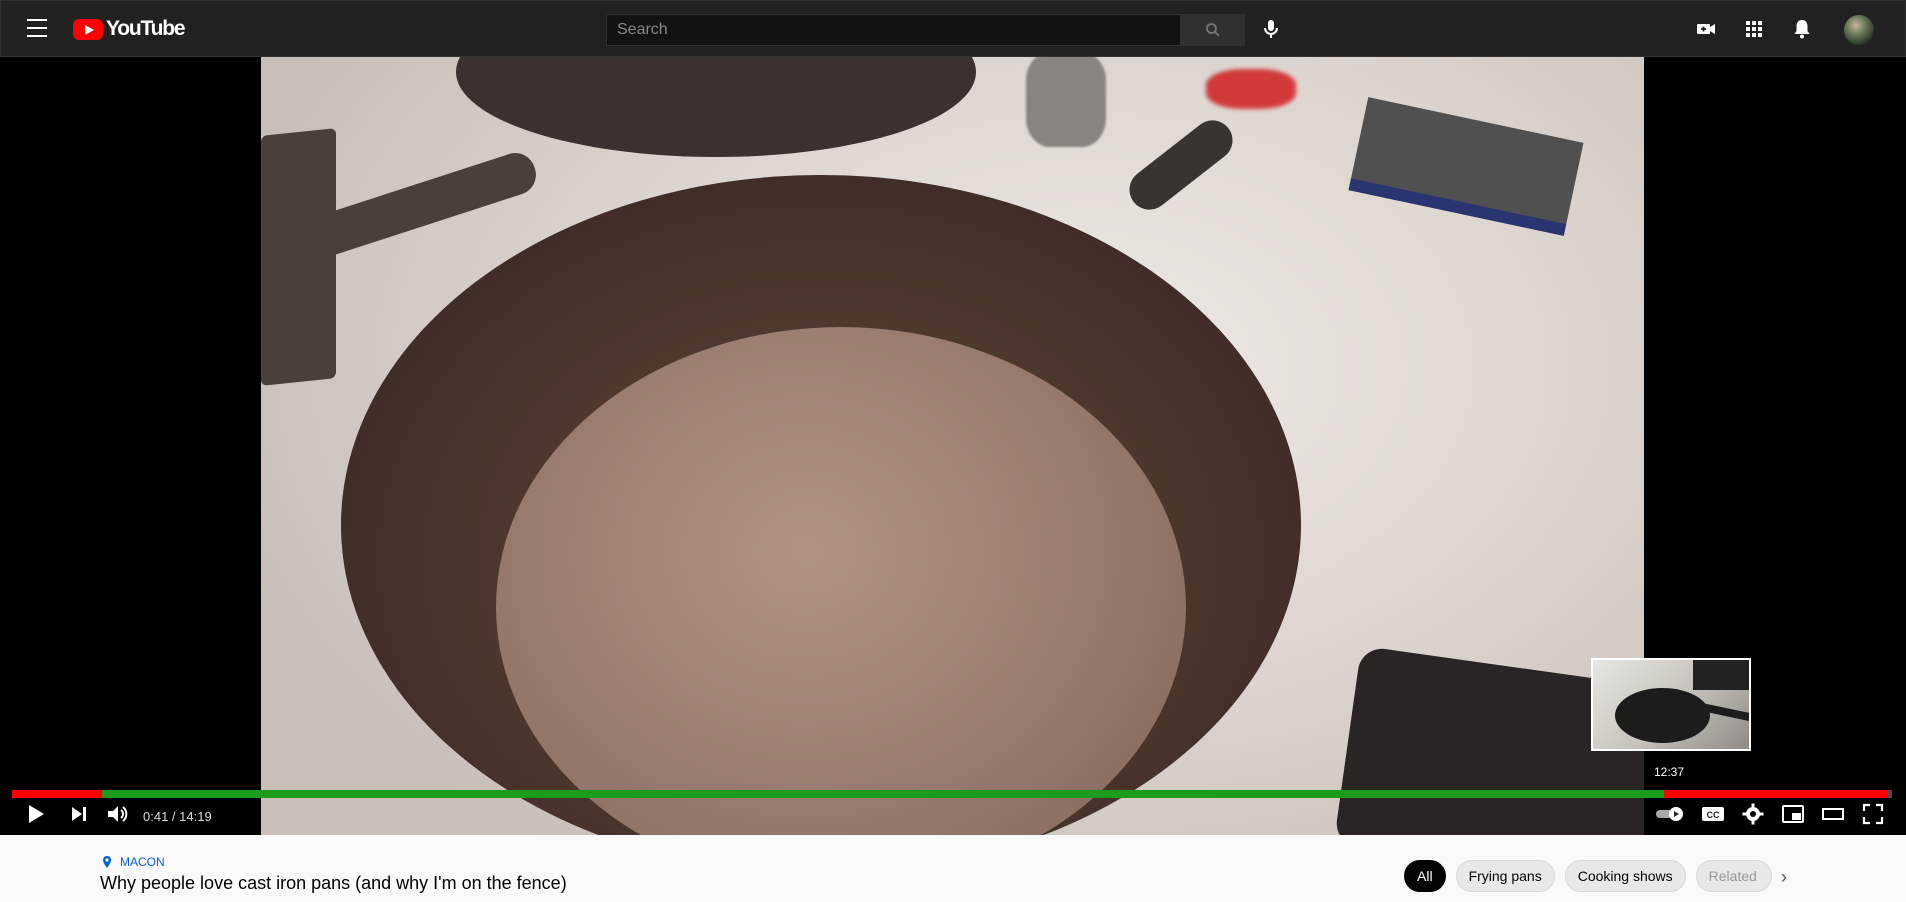  Describe the element at coordinates (117, 814) in the screenshot. I see `volume-icon` at that location.